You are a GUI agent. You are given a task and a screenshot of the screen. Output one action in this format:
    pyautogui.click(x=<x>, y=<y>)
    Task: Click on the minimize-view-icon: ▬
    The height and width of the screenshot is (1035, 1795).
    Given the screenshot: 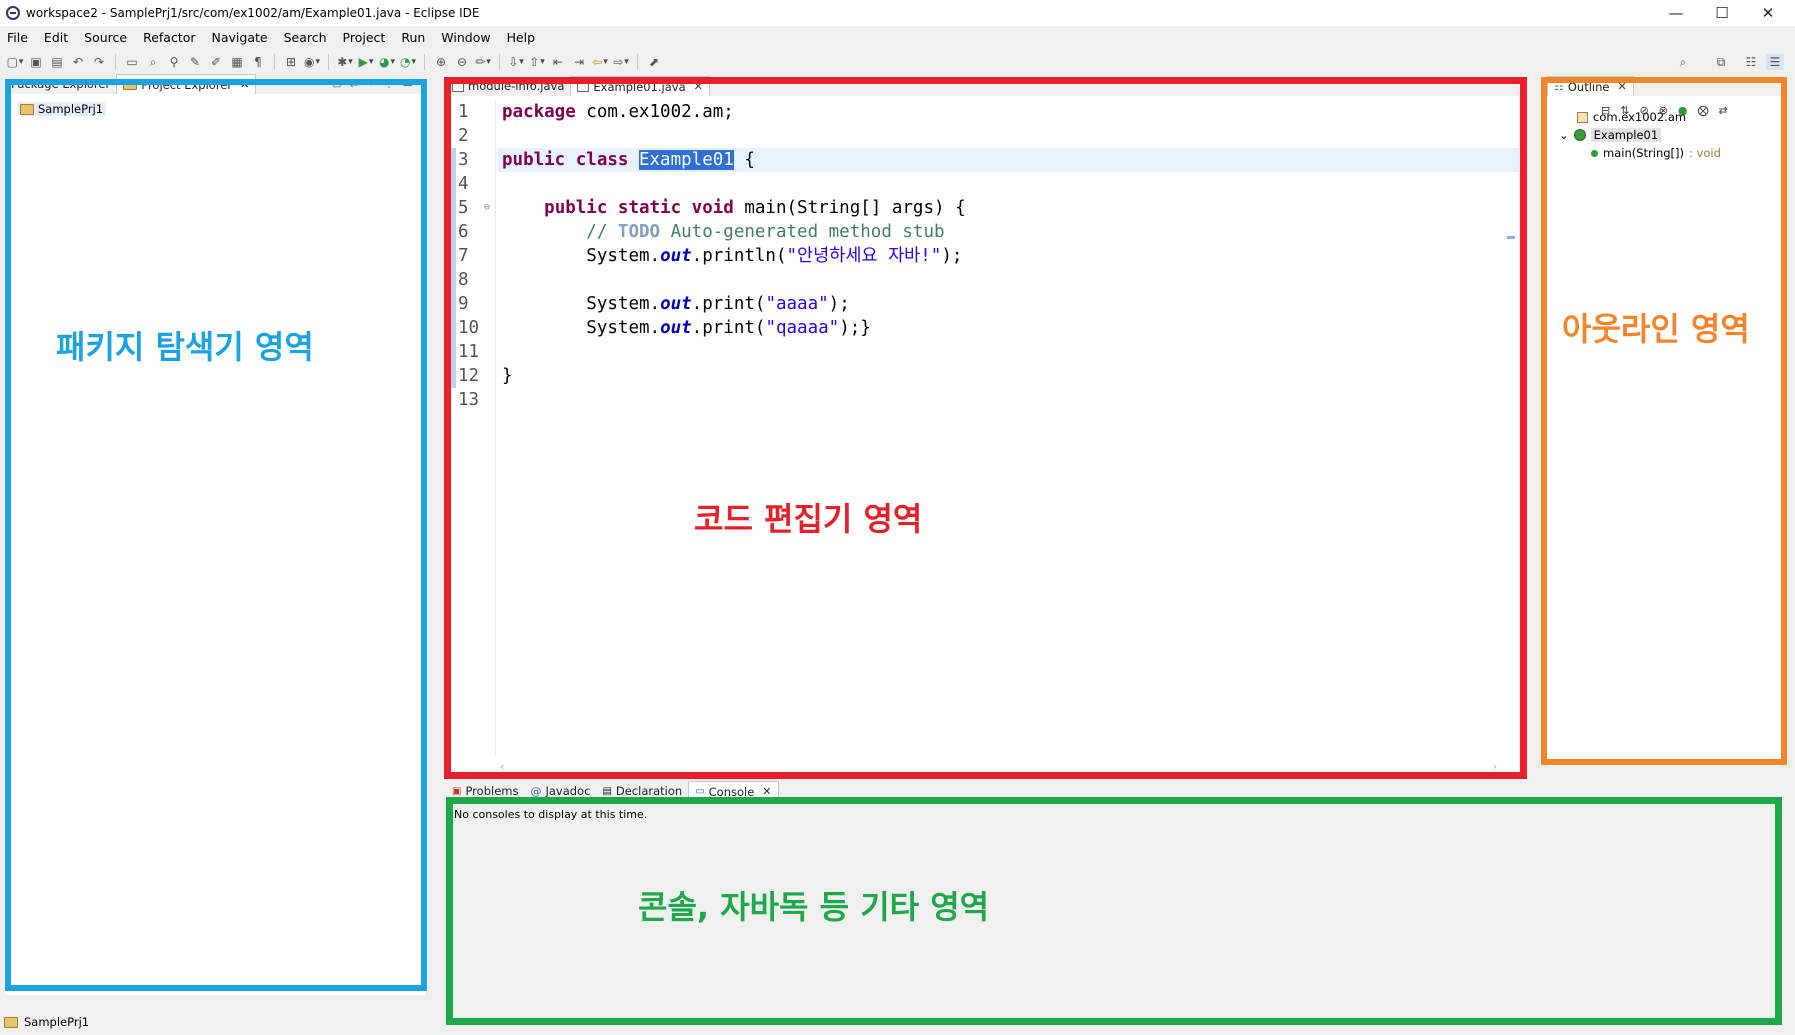 What is the action you would take?
    pyautogui.click(x=408, y=84)
    